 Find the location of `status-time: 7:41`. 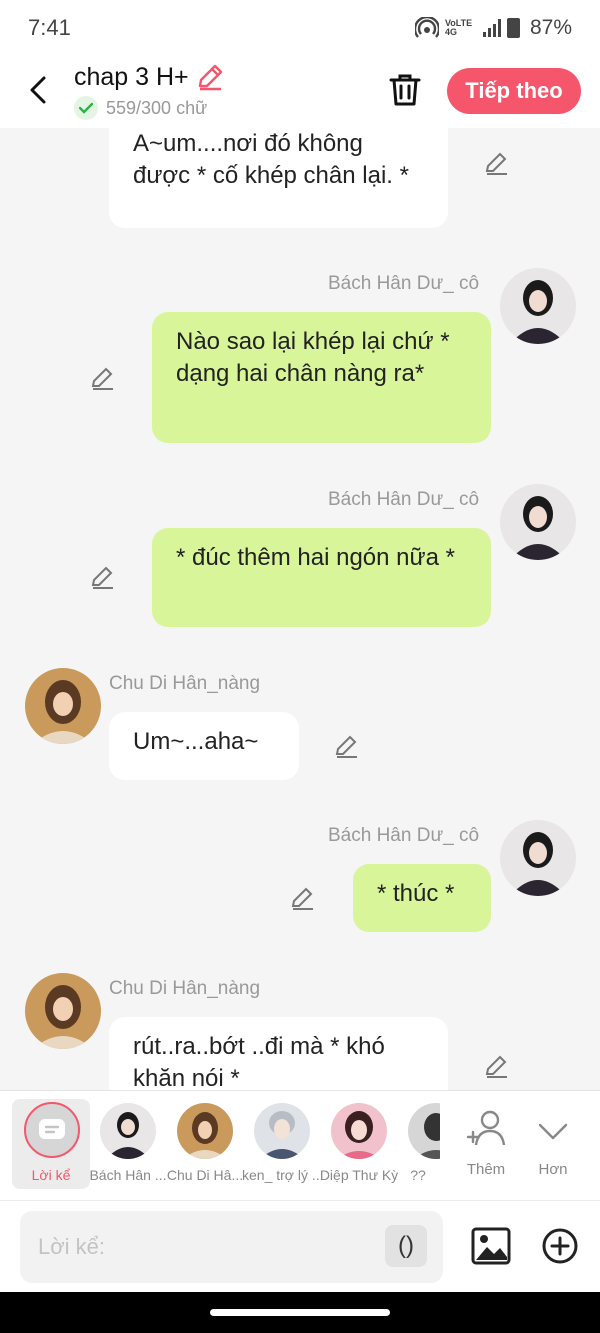

status-time: 7:41 is located at coordinates (49, 27).